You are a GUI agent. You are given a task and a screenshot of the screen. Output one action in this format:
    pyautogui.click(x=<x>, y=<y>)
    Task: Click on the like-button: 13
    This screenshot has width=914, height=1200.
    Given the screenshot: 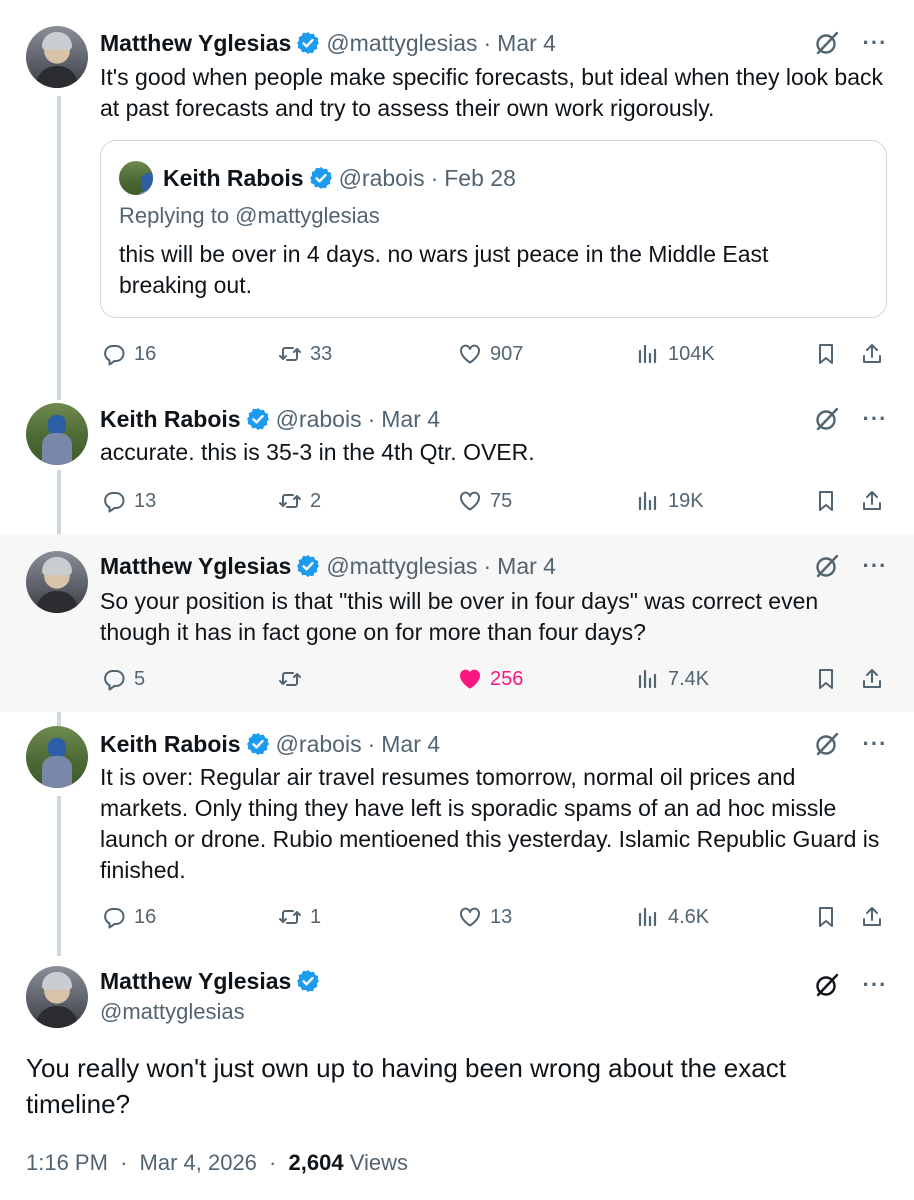 What is the action you would take?
    pyautogui.click(x=485, y=917)
    